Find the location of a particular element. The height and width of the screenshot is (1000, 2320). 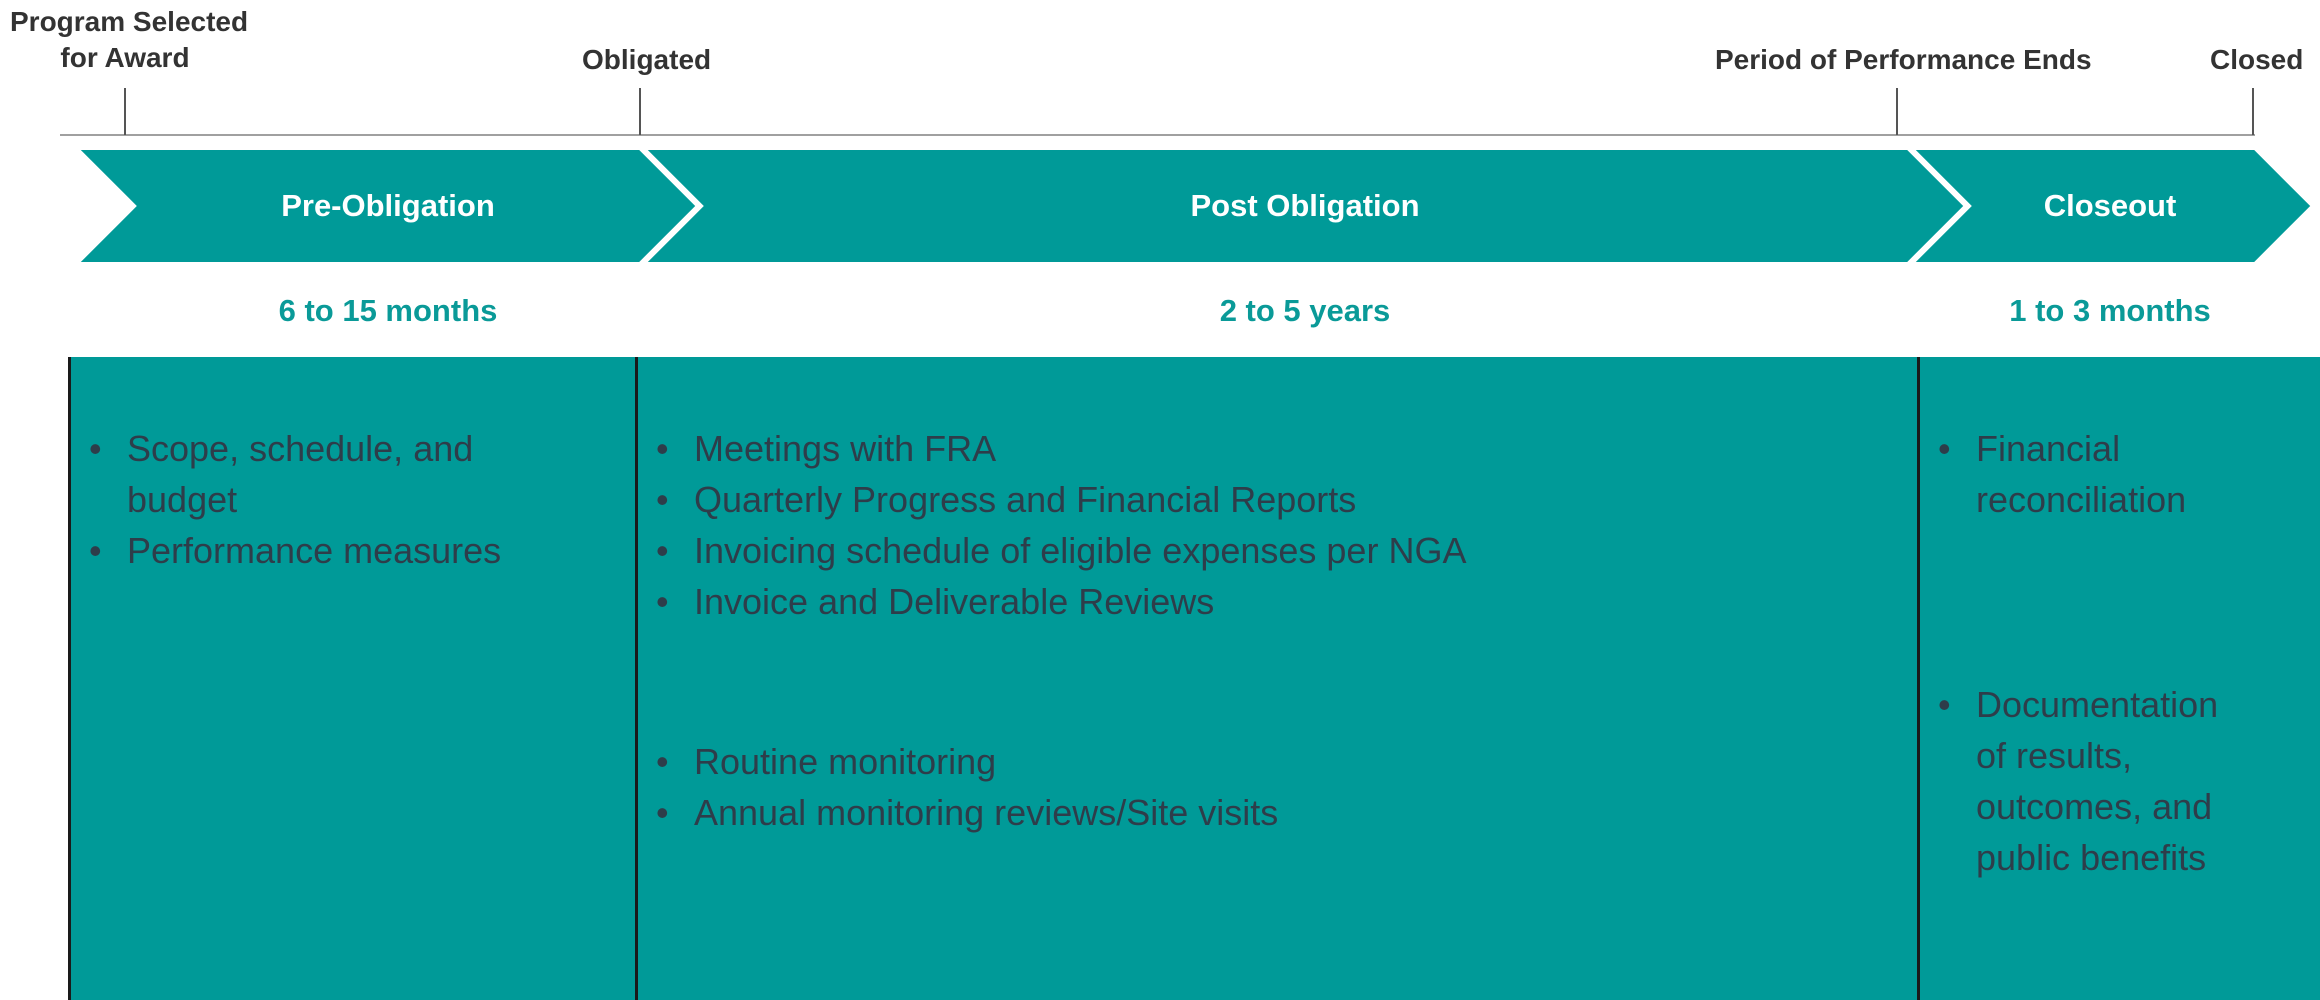

list-item: Annual monitoring reviews/Site visits is located at coordinates (1271, 812).